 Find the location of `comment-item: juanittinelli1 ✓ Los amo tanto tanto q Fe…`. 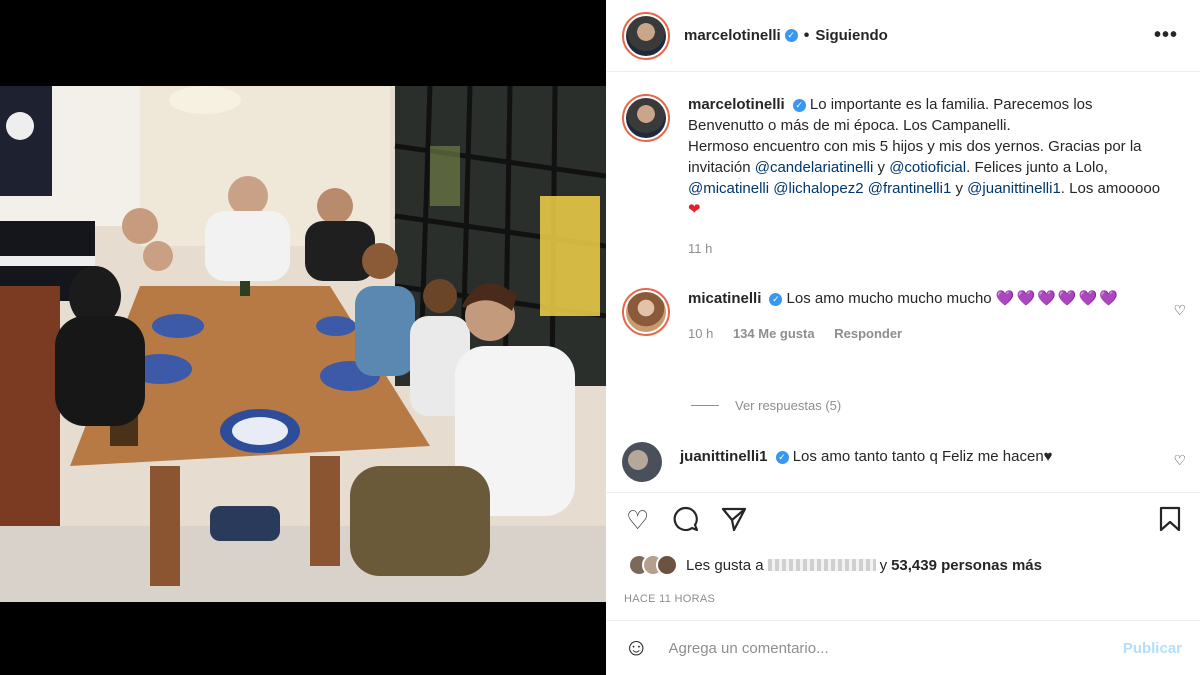

comment-item: juanittinelli1 ✓ Los amo tanto tanto q Fe… is located at coordinates (891, 462).